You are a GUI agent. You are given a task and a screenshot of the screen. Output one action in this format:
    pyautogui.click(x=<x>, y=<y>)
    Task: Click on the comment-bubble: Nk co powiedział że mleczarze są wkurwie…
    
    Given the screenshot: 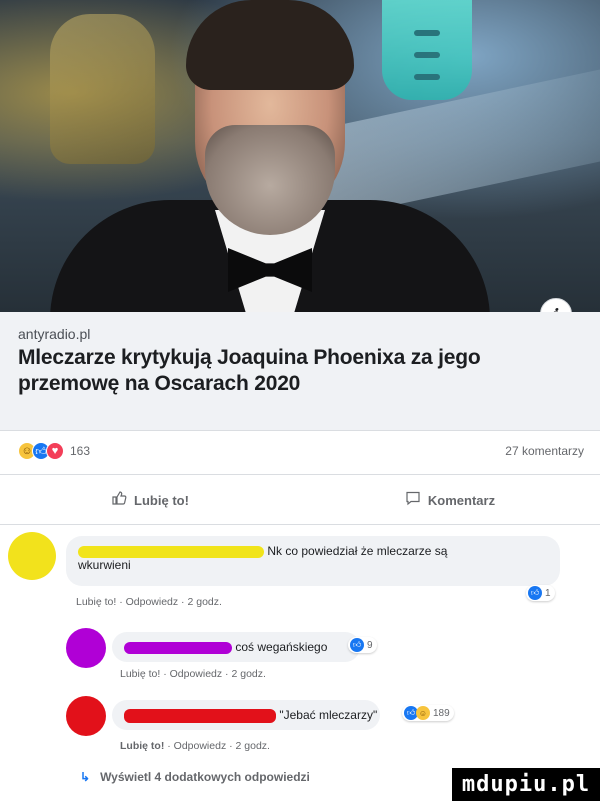 What is the action you would take?
    pyautogui.click(x=313, y=561)
    